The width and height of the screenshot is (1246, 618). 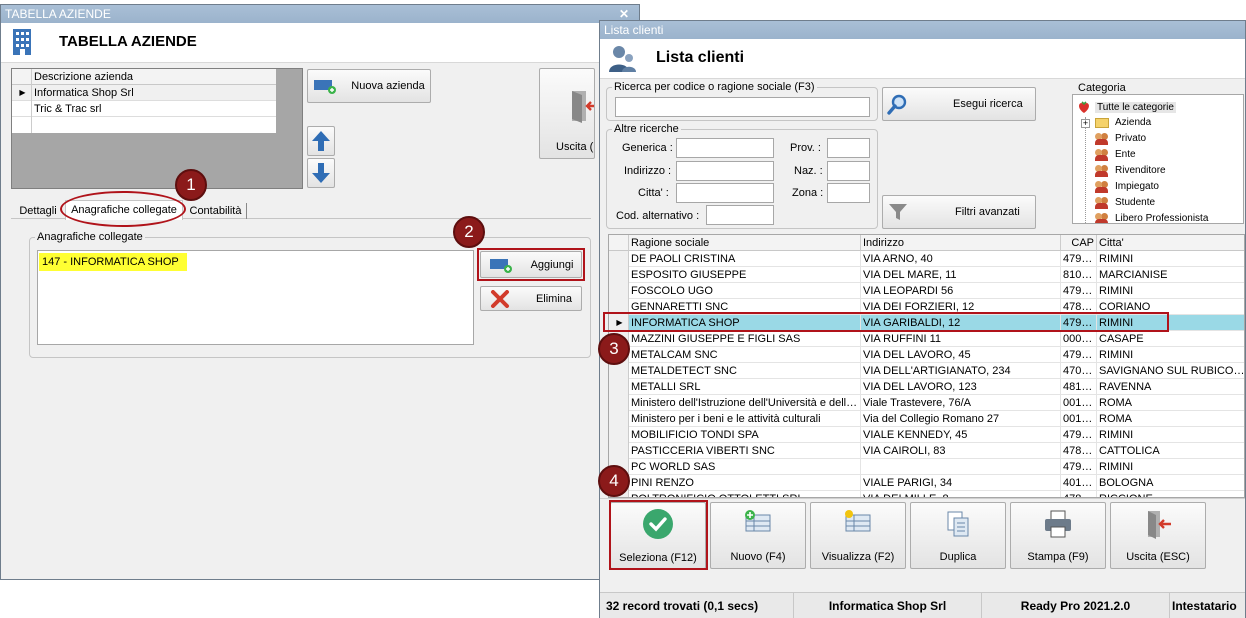 What do you see at coordinates (499, 298) in the screenshot?
I see `delete-x-icon` at bounding box center [499, 298].